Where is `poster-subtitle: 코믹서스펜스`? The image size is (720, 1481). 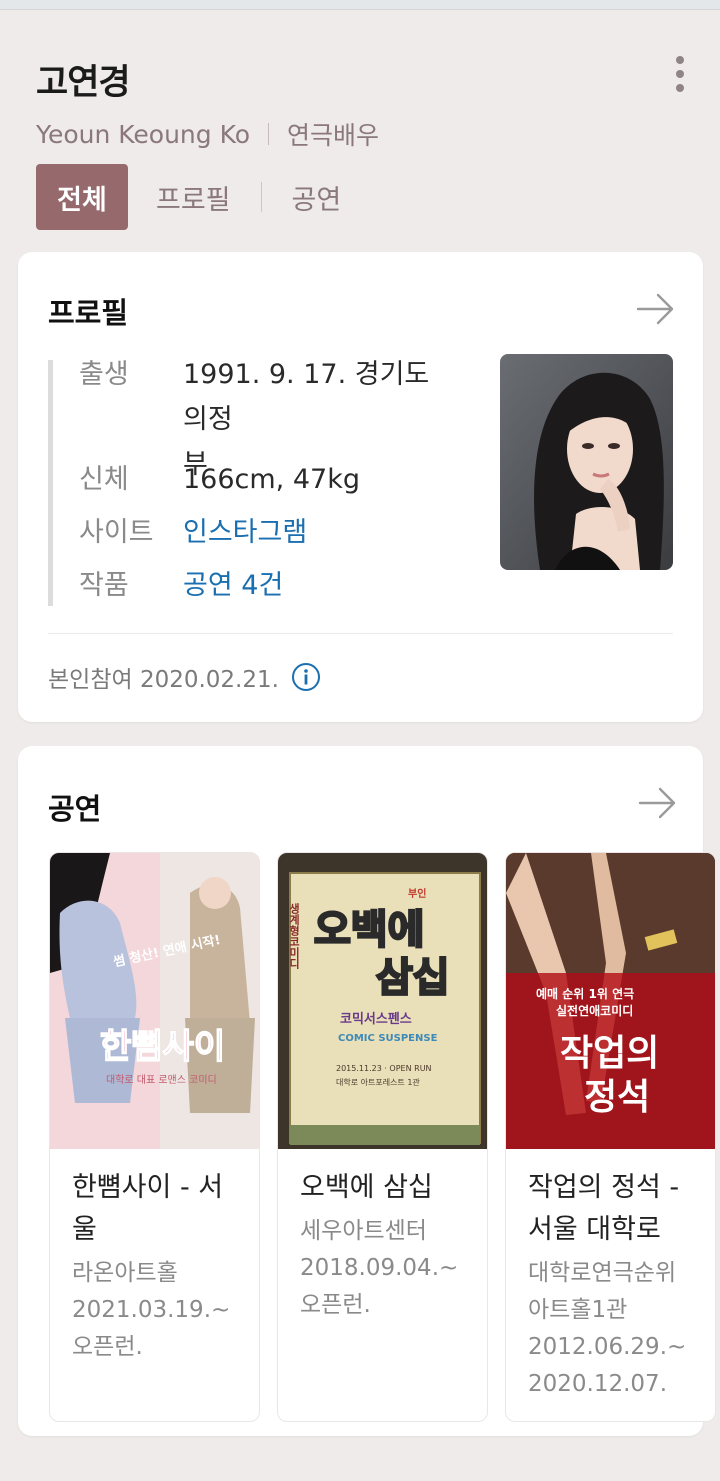 poster-subtitle: 코믹서스펜스 is located at coordinates (376, 1019).